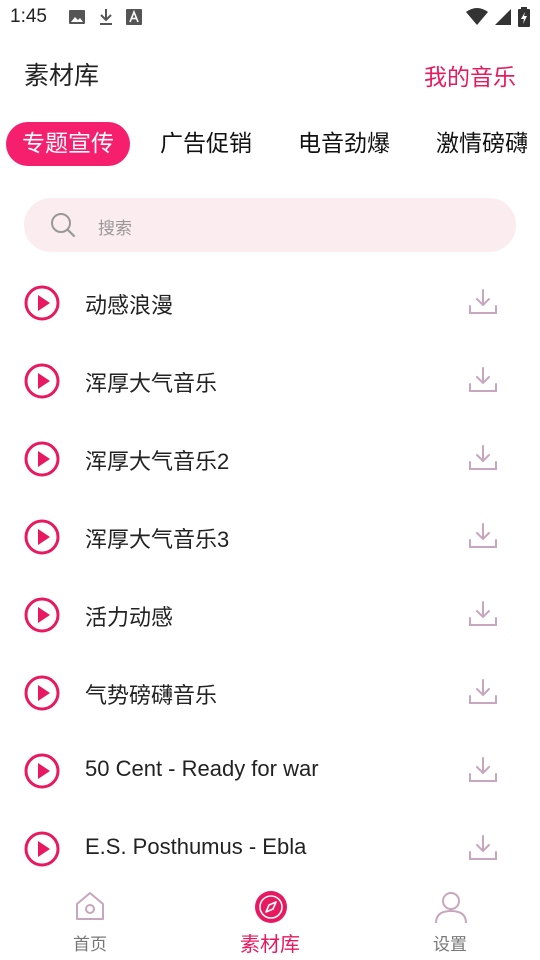 This screenshot has height=960, width=540. What do you see at coordinates (270, 225) in the screenshot?
I see `search-input: 搜索` at bounding box center [270, 225].